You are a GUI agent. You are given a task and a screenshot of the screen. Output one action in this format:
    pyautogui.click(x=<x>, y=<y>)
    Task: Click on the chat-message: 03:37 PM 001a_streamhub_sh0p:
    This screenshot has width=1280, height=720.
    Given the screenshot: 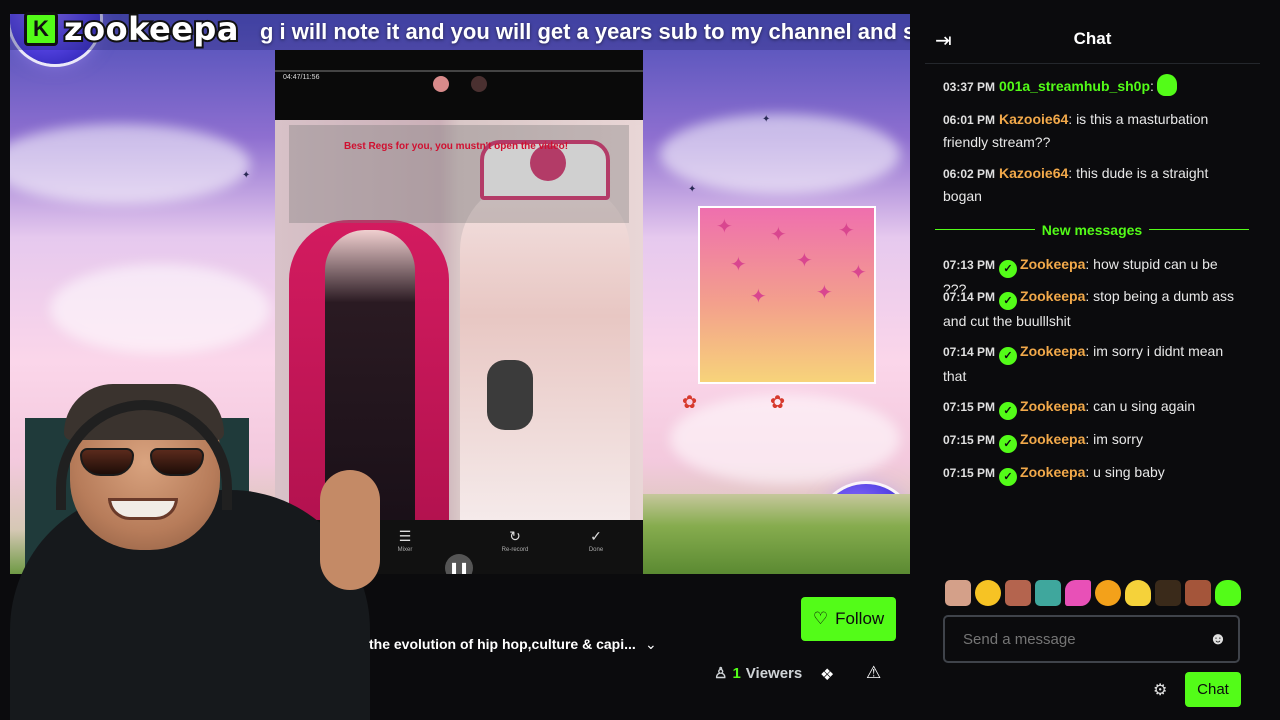 What is the action you would take?
    pyautogui.click(x=1093, y=86)
    